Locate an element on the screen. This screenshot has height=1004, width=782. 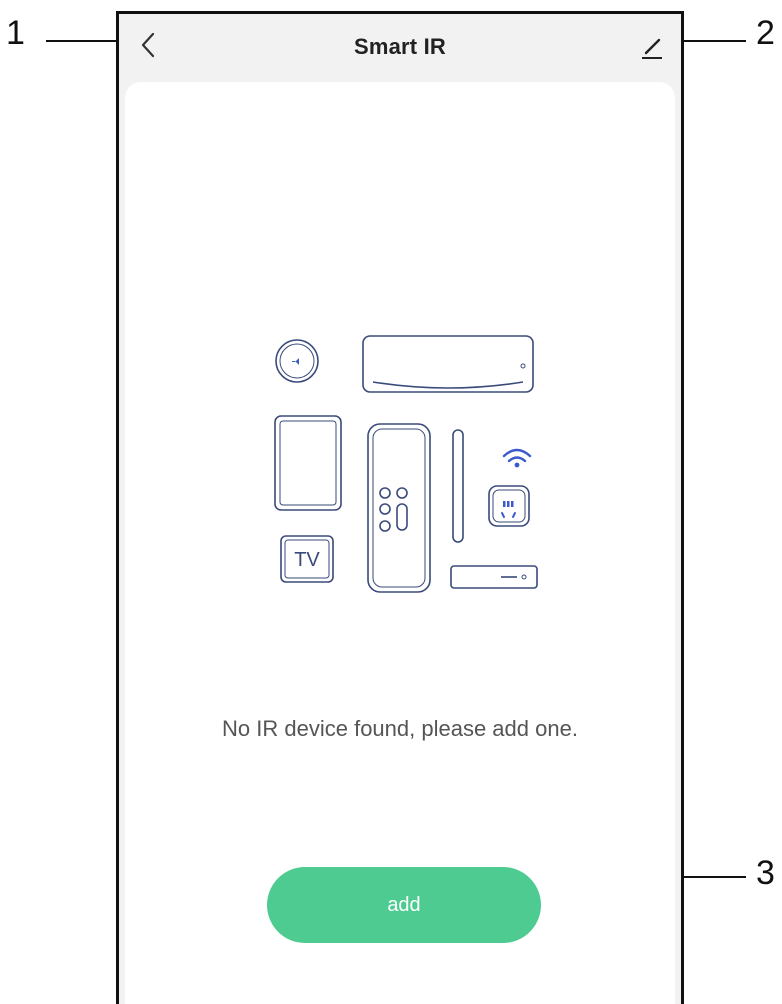
edit-button is located at coordinates (652, 47).